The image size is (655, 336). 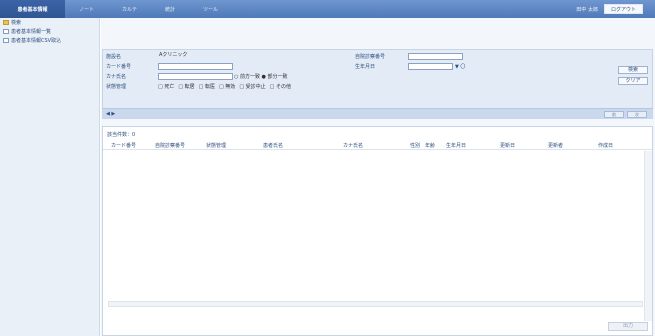 I want to click on next-button: 次, so click(x=637, y=114).